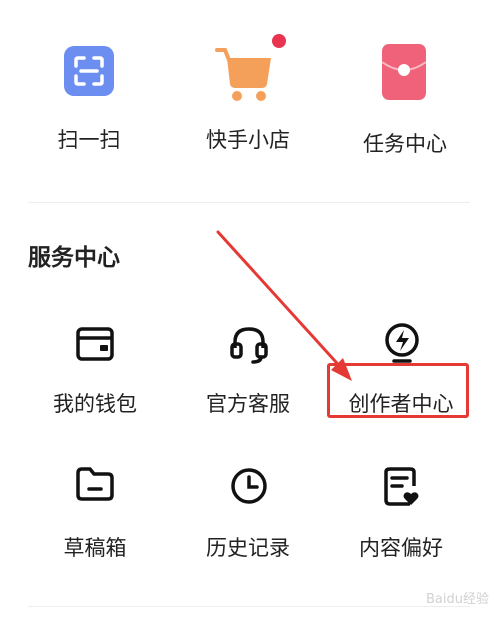 The width and height of the screenshot is (497, 617). Describe the element at coordinates (284, 305) in the screenshot. I see `annotation-arrow` at that location.